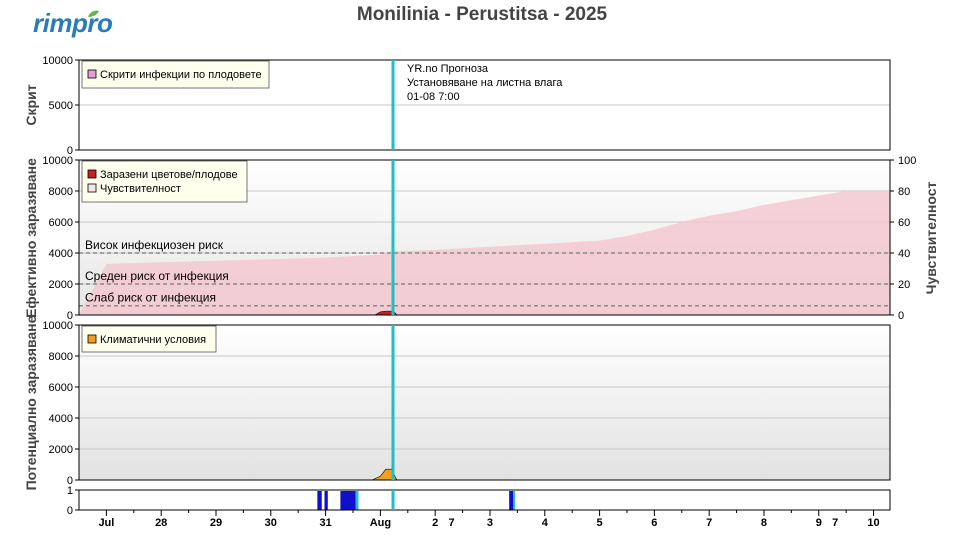 Image resolution: width=960 pixels, height=535 pixels. I want to click on y-tick-label-right: 80, so click(904, 192).